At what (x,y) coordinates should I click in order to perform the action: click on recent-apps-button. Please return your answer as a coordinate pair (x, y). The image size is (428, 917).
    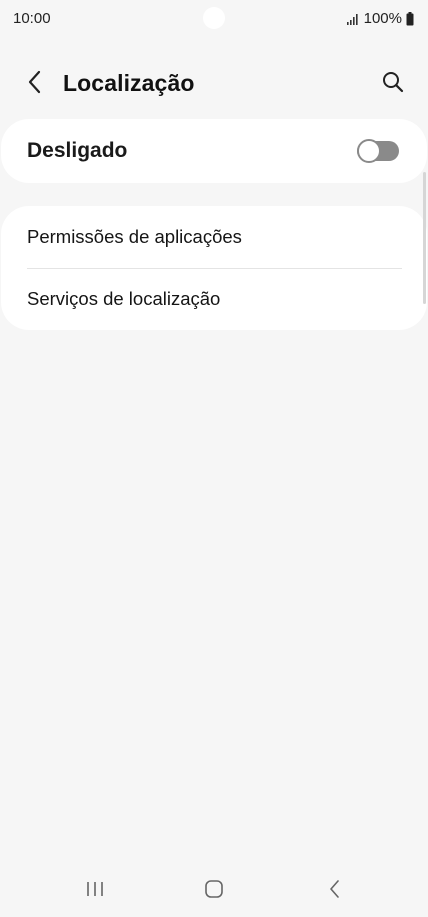
    Looking at the image, I should click on (95, 891).